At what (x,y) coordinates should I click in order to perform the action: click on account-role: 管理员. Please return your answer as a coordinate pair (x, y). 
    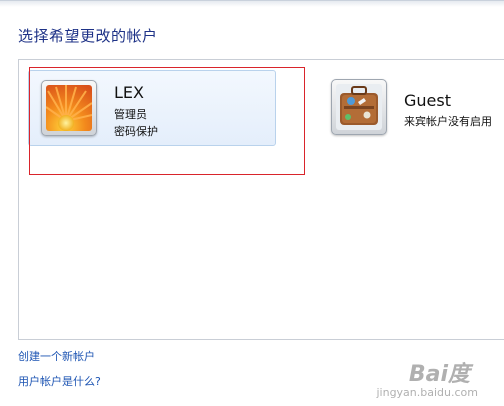
    Looking at the image, I should click on (130, 114).